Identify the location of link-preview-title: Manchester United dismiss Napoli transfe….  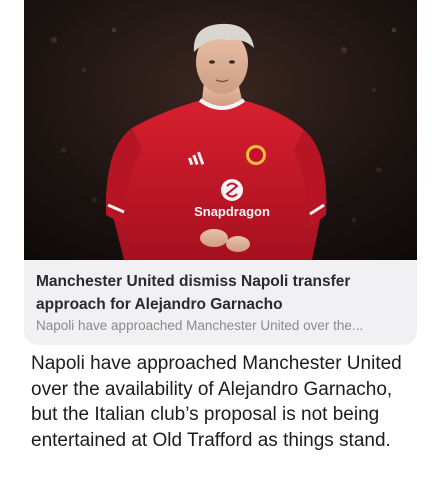
(221, 293).